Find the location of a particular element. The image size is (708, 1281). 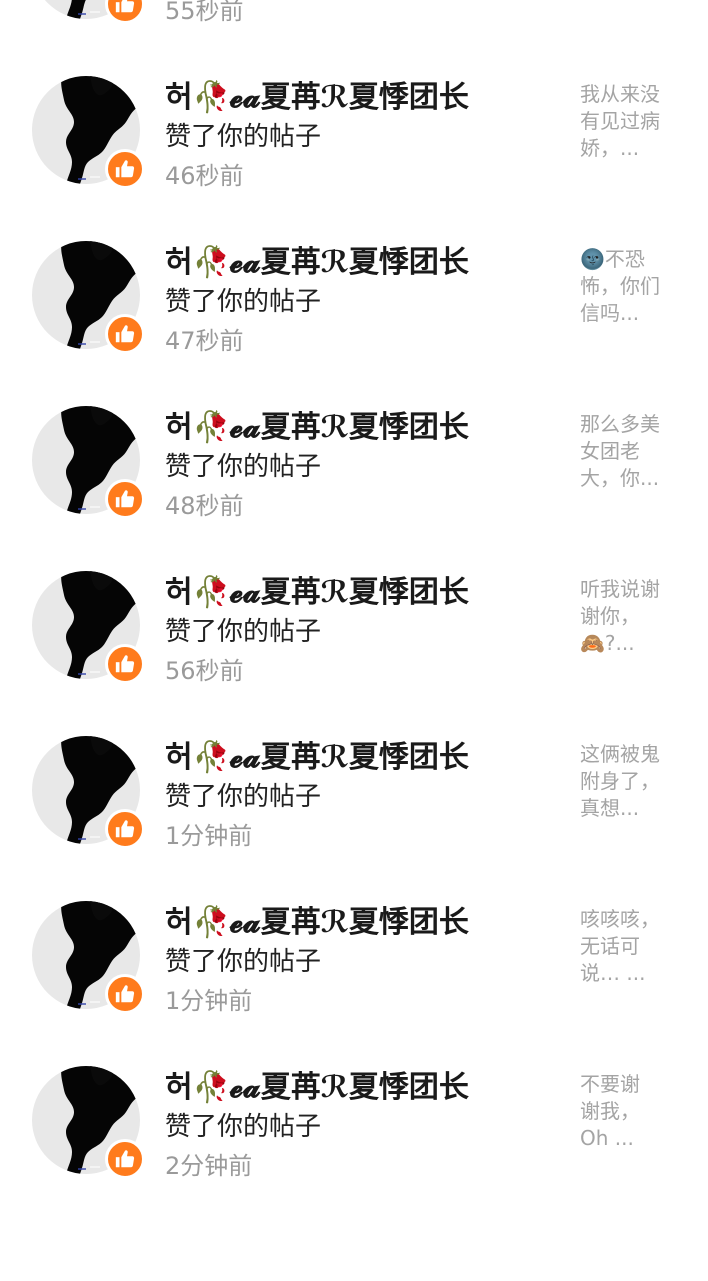

preview-line-2: 无话可 is located at coordinates (610, 946).